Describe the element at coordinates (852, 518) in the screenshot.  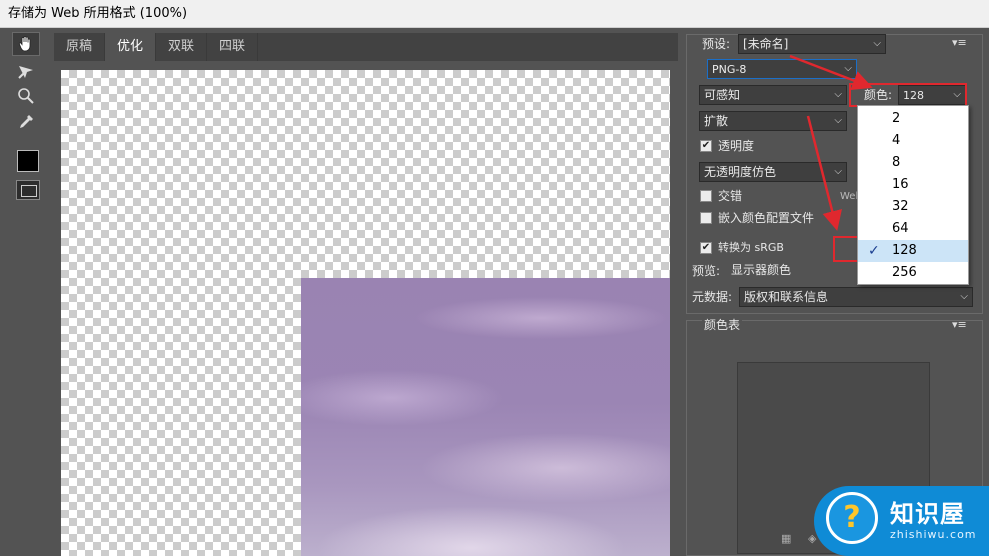
I see `question-mark-icon: ?` at that location.